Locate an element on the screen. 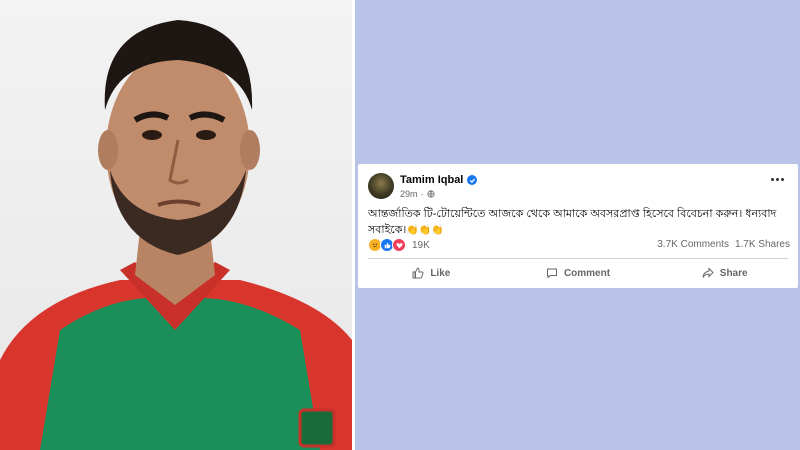  comment-button: Comment is located at coordinates (578, 273).